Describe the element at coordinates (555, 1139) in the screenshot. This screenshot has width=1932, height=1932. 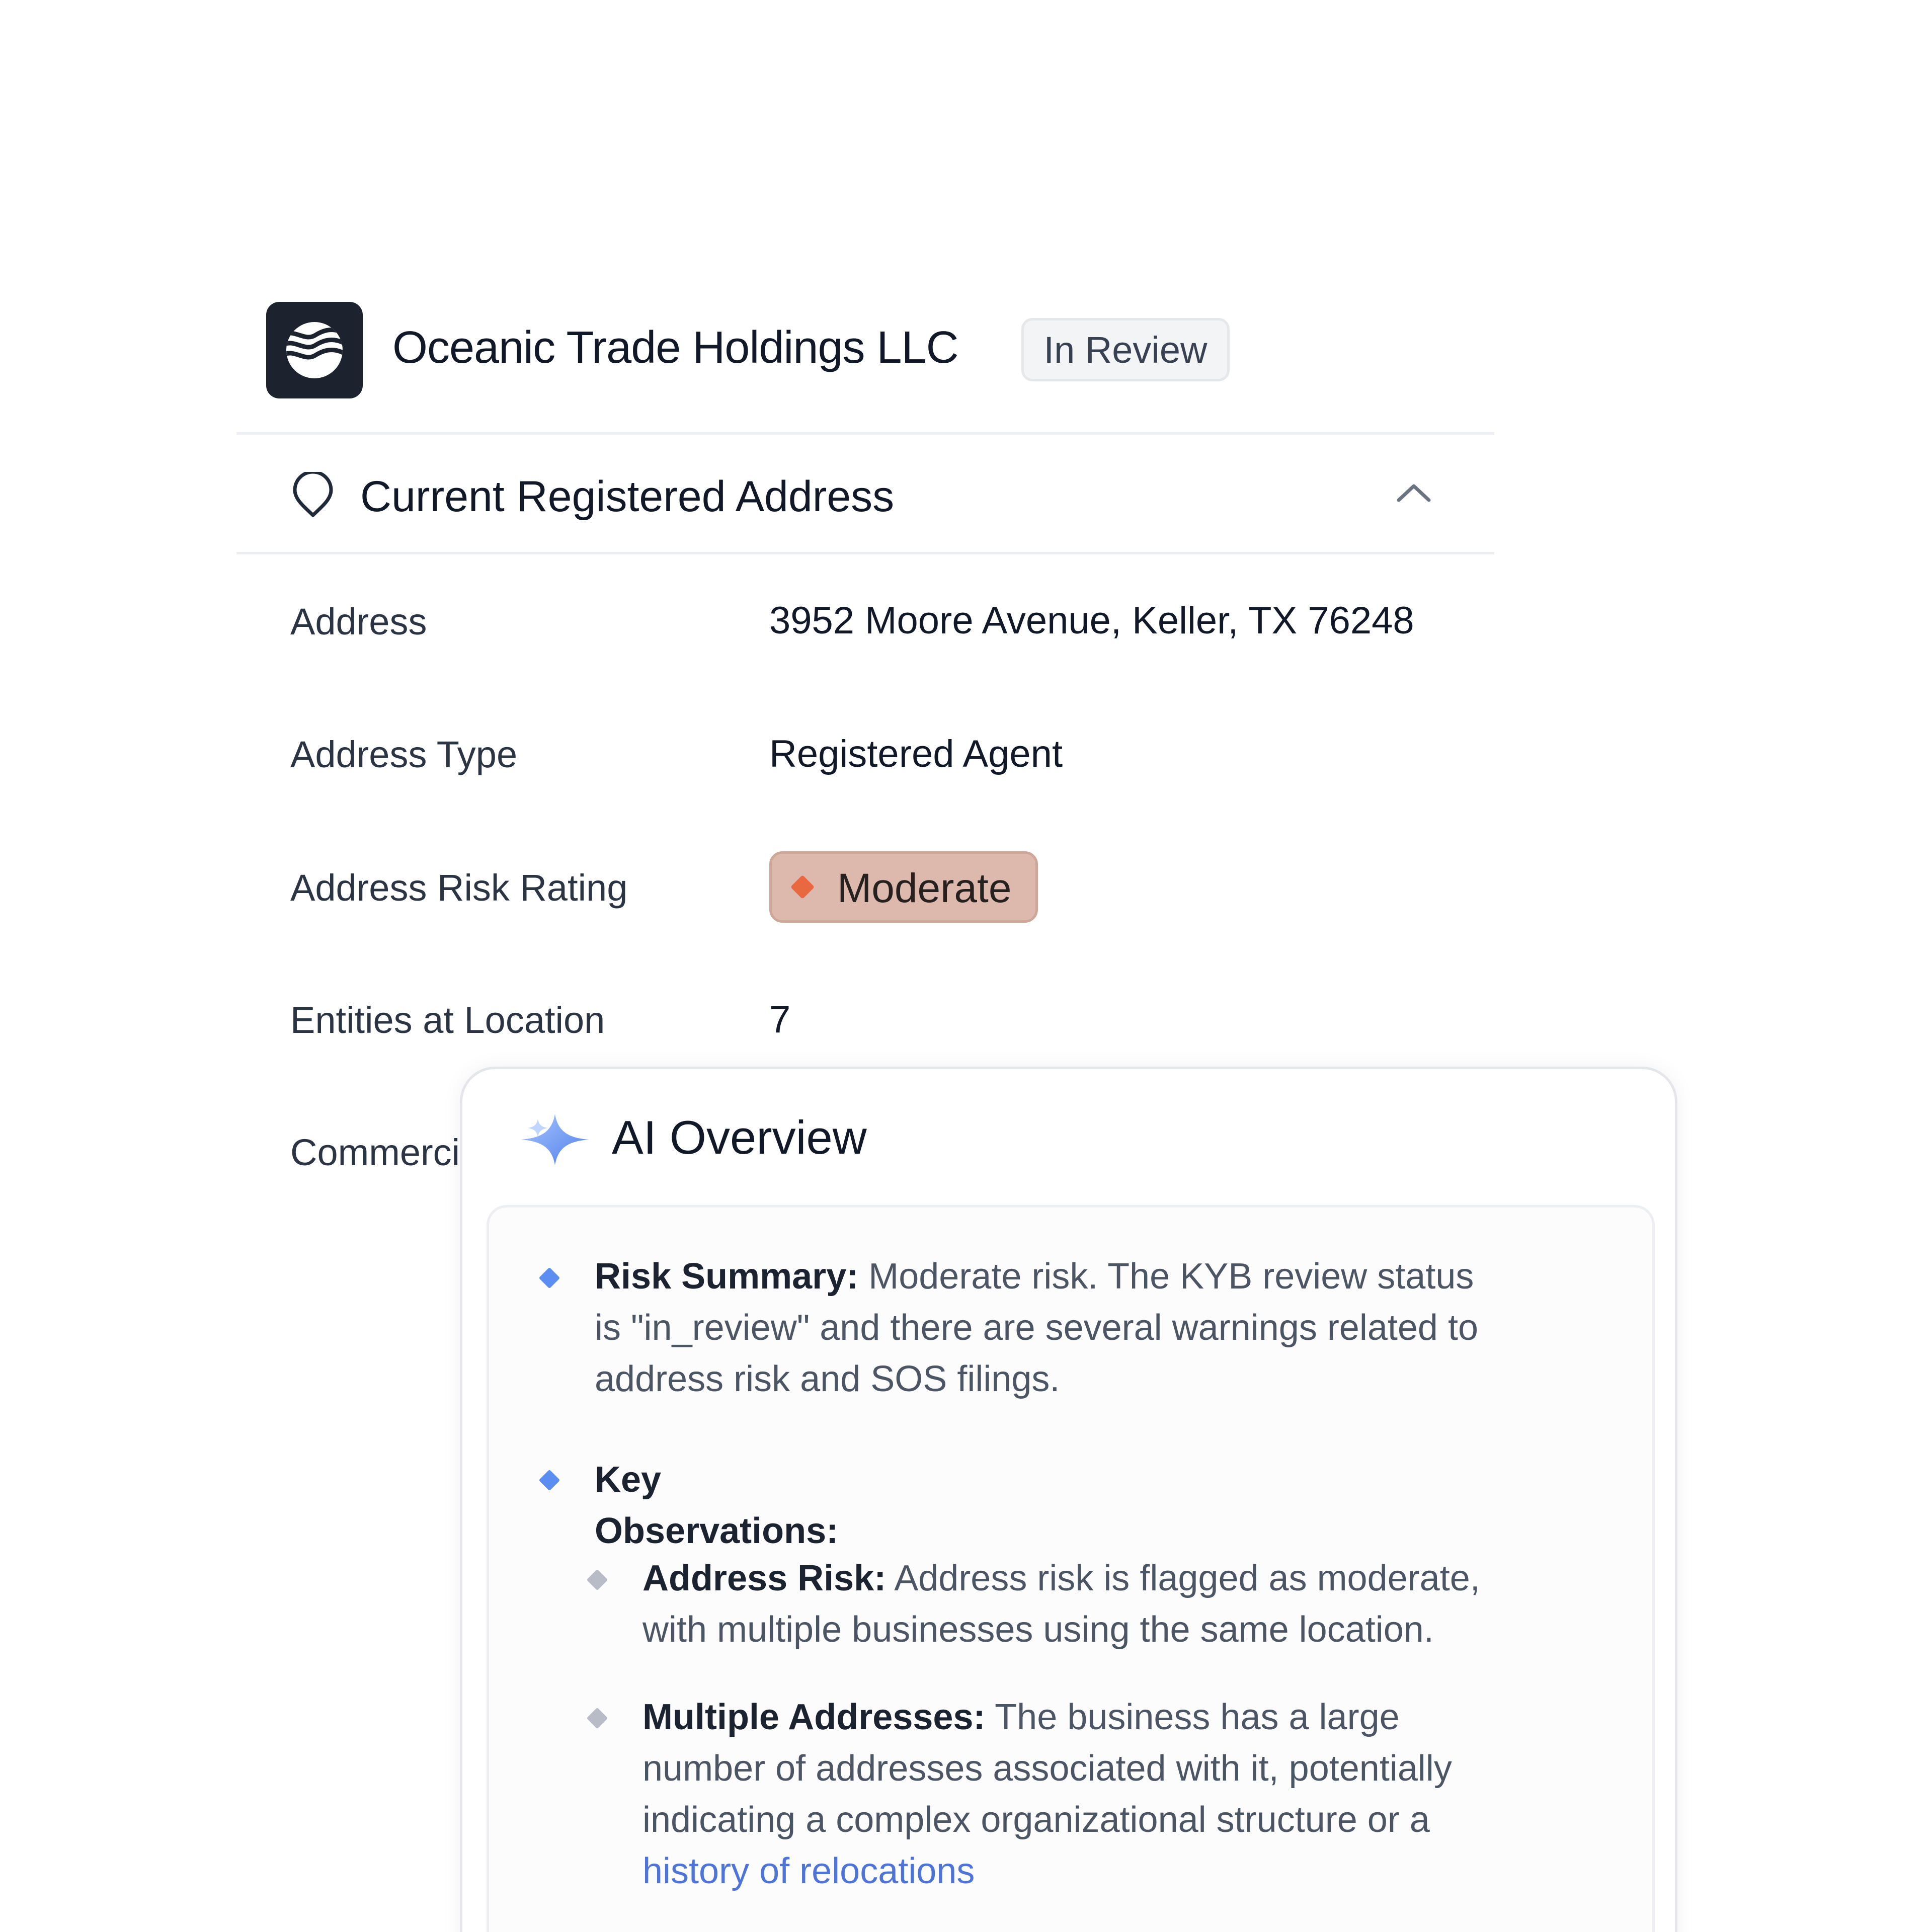
I see `sparkle-icon` at that location.